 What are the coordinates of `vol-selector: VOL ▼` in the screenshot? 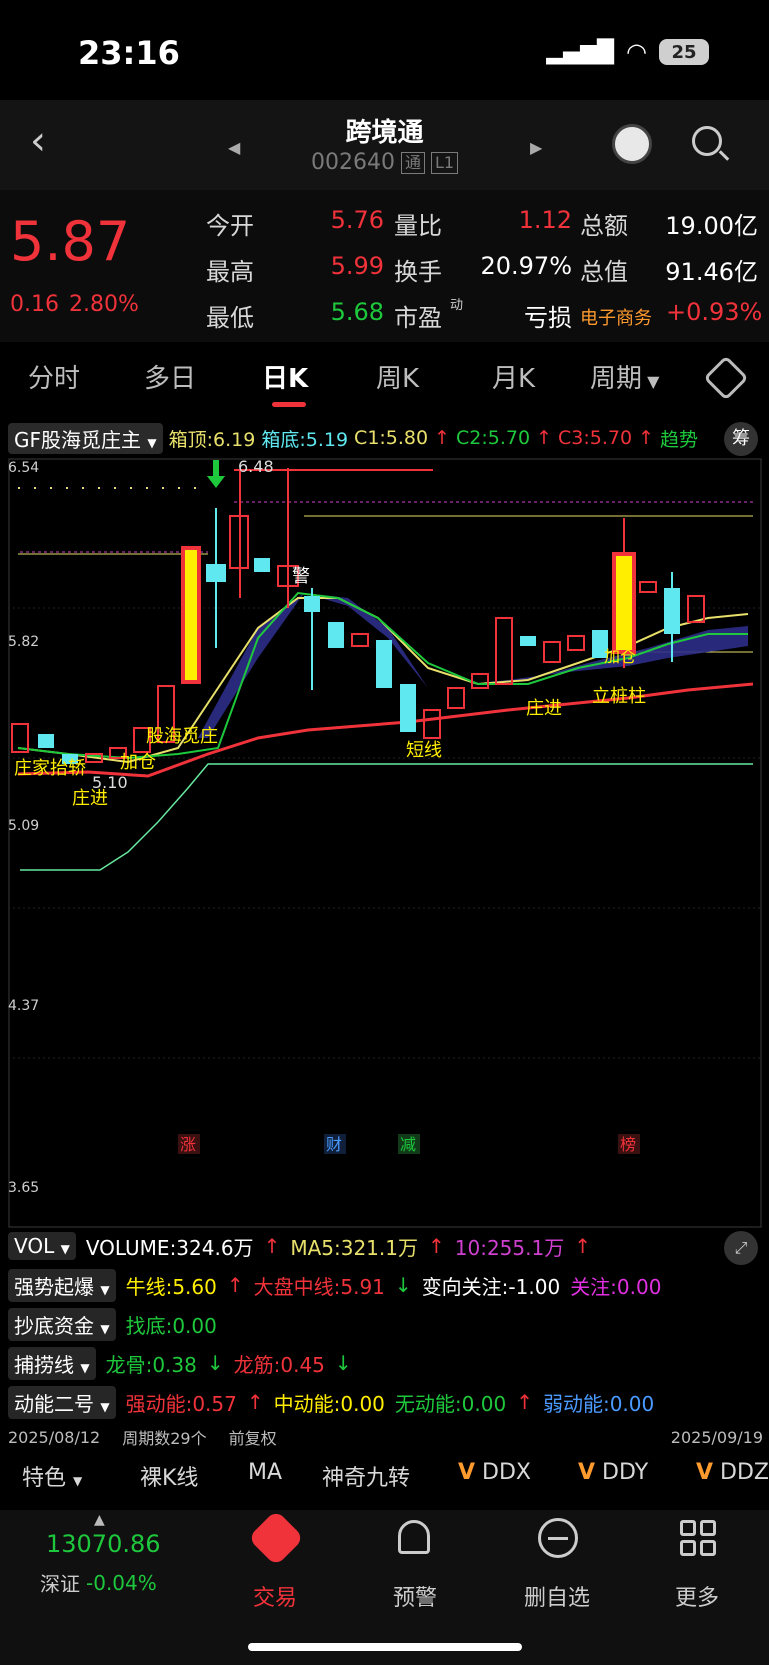 It's located at (42, 1246).